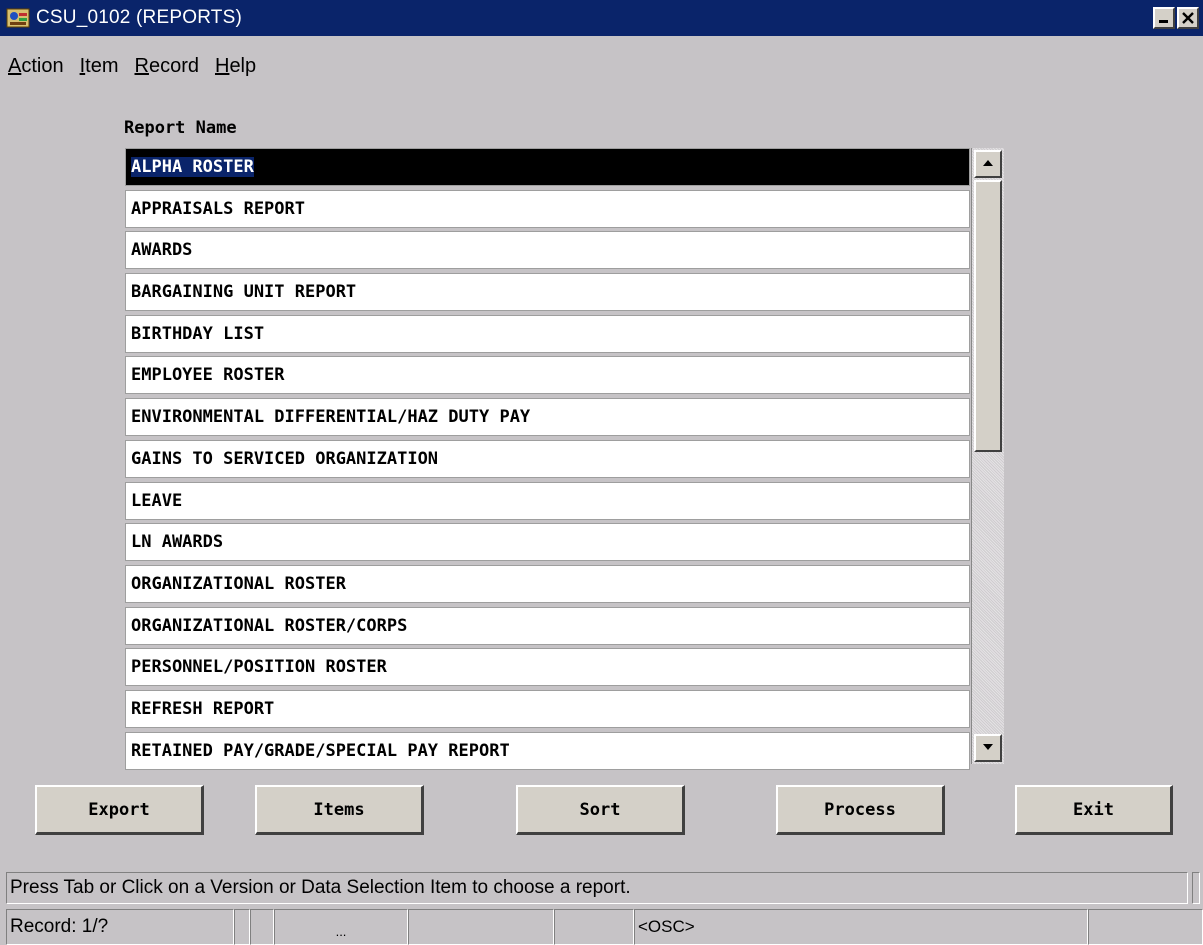 This screenshot has width=1203, height=945. What do you see at coordinates (157, 500) in the screenshot?
I see `report-list-item-label: LEAVE` at bounding box center [157, 500].